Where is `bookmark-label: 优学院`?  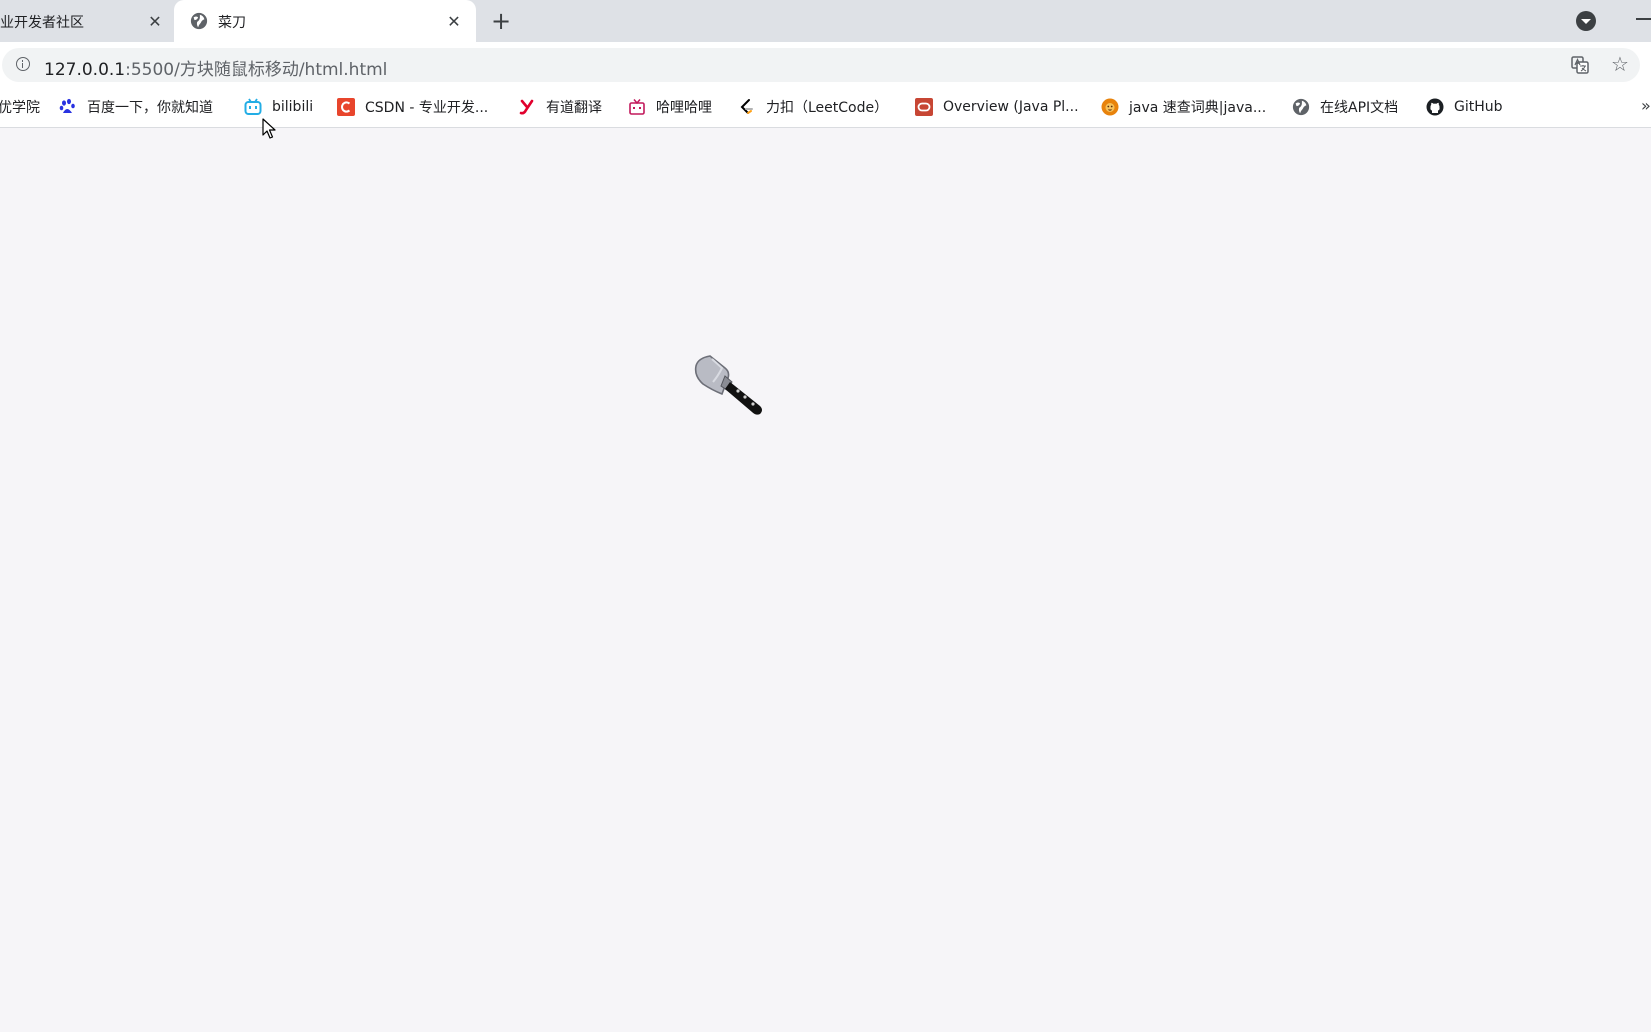 bookmark-label: 优学院 is located at coordinates (20, 108).